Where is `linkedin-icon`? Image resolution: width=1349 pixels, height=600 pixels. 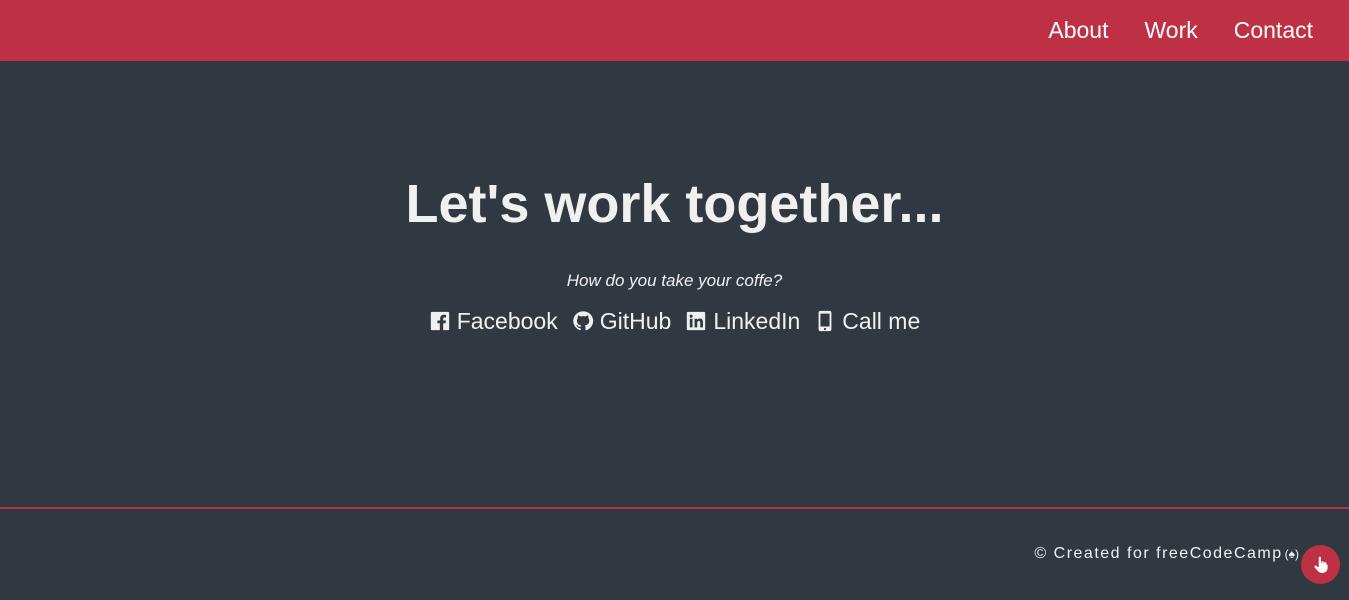 linkedin-icon is located at coordinates (696, 321).